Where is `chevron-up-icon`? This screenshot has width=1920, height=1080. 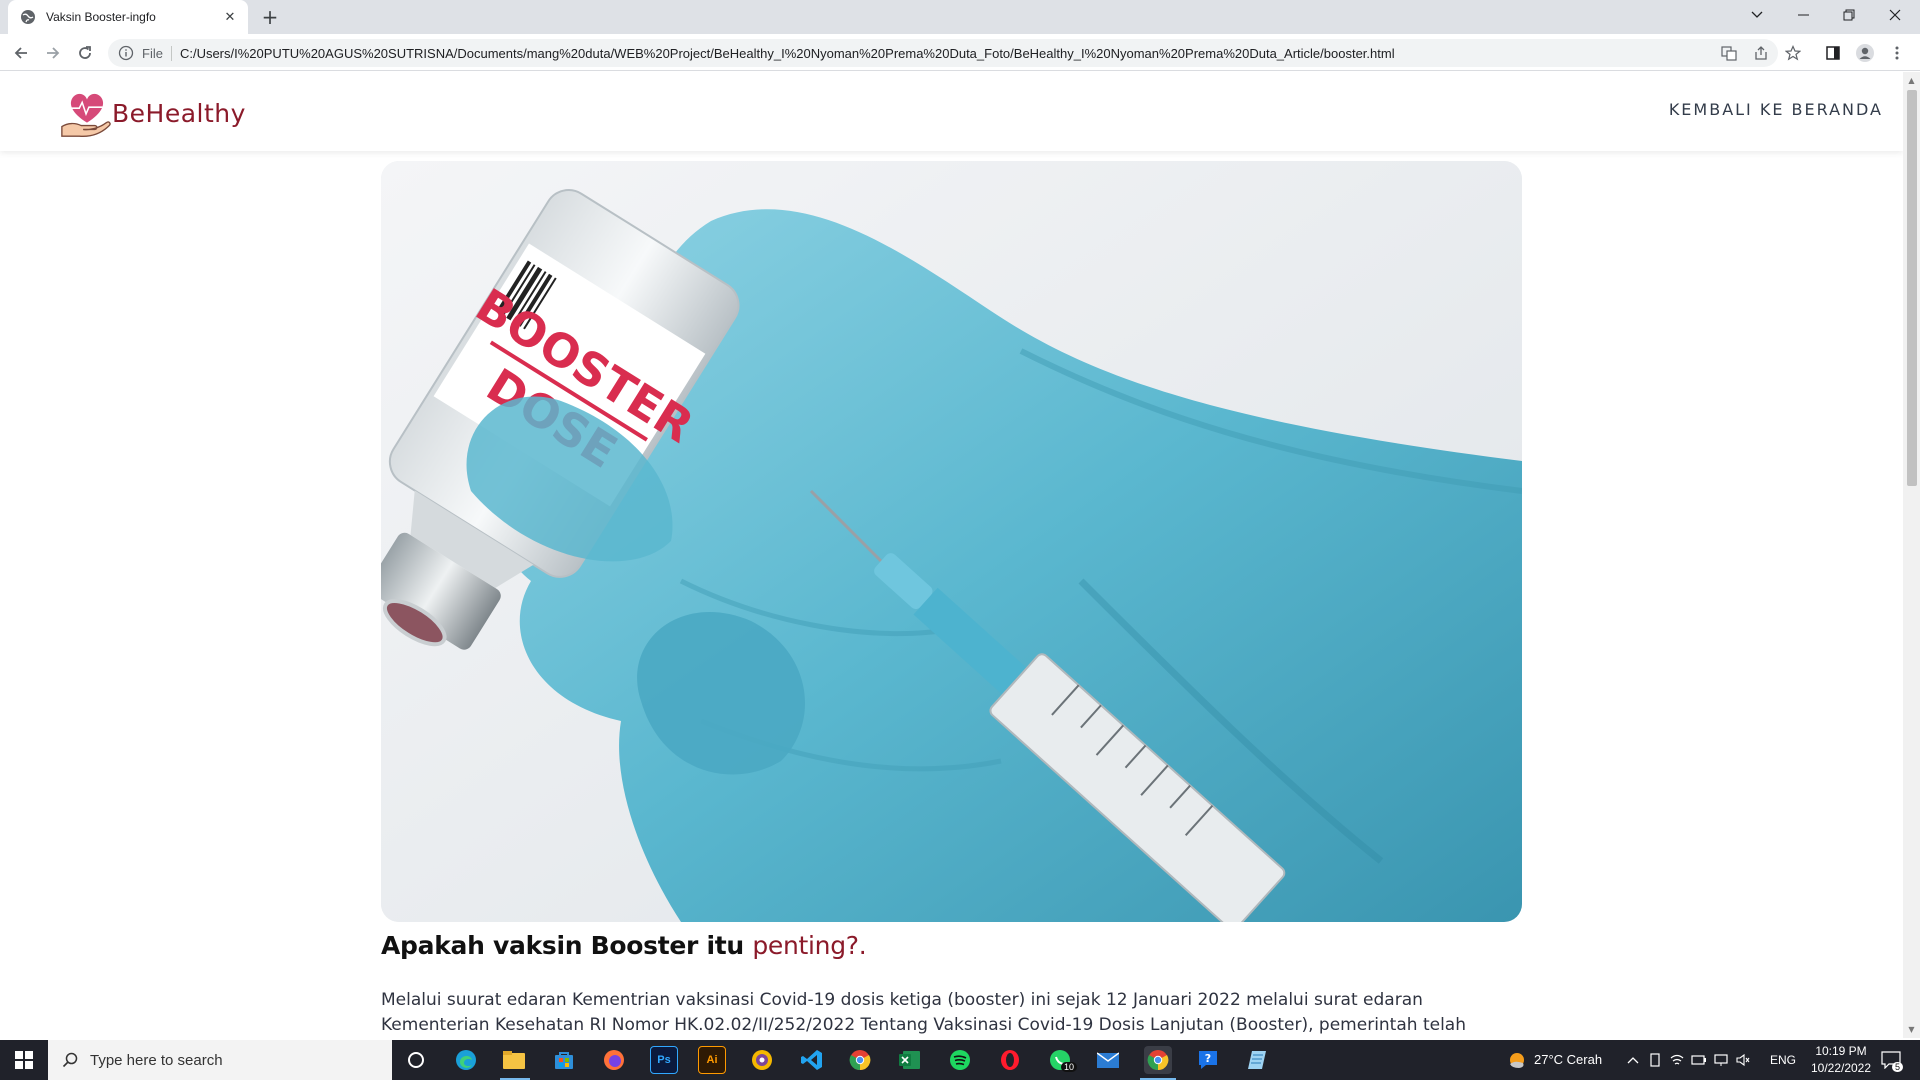
chevron-up-icon is located at coordinates (1633, 1060).